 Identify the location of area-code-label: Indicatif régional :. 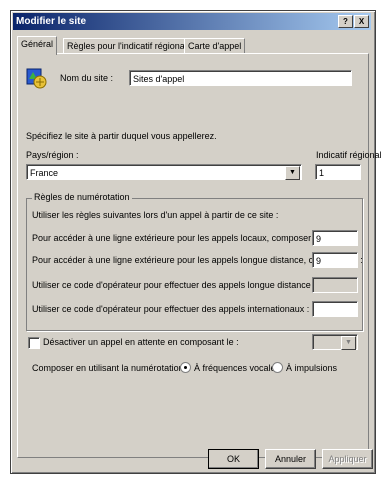
(348, 155).